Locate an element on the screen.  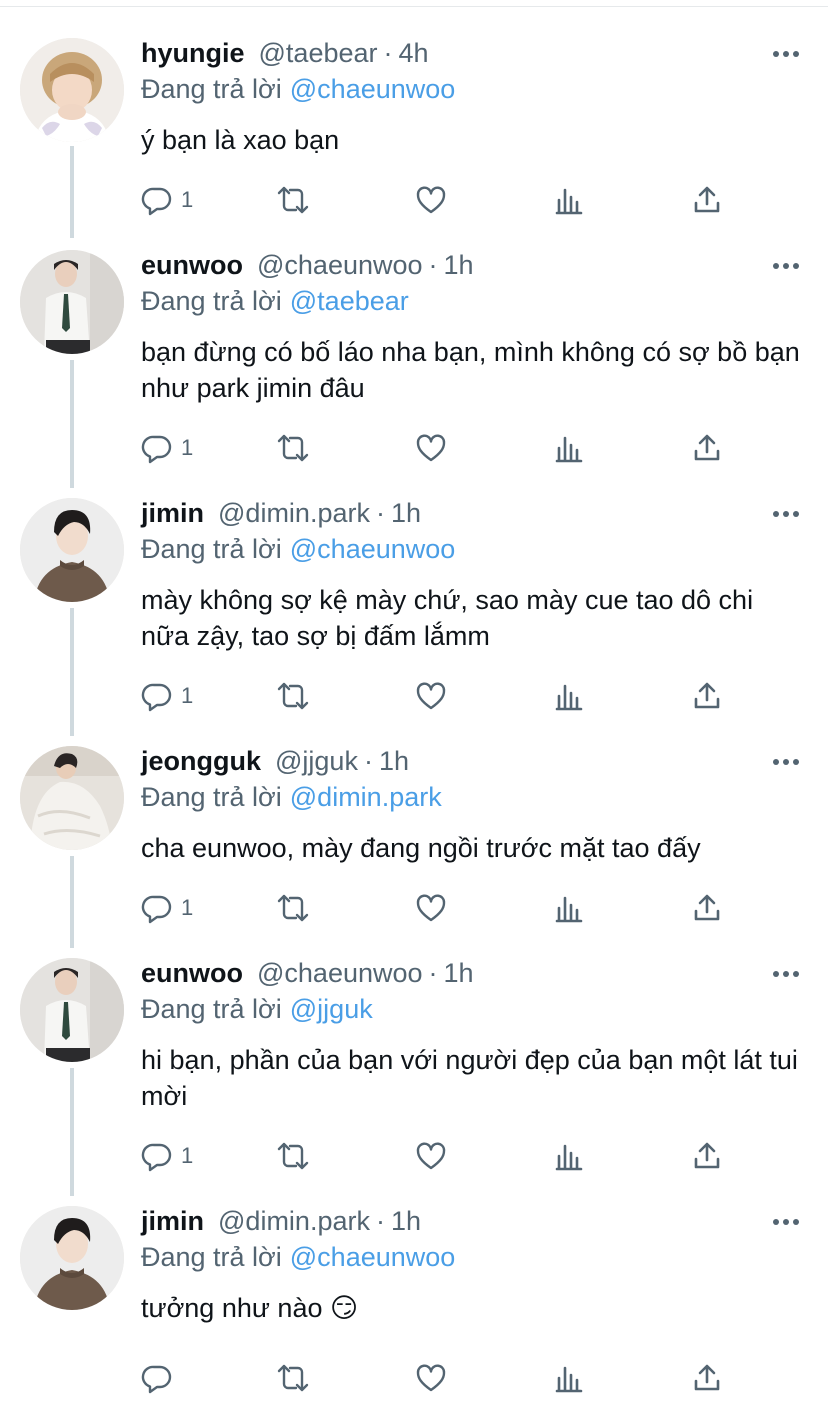
tweet-header: jimin @dimin.park · 1h is located at coordinates (281, 513).